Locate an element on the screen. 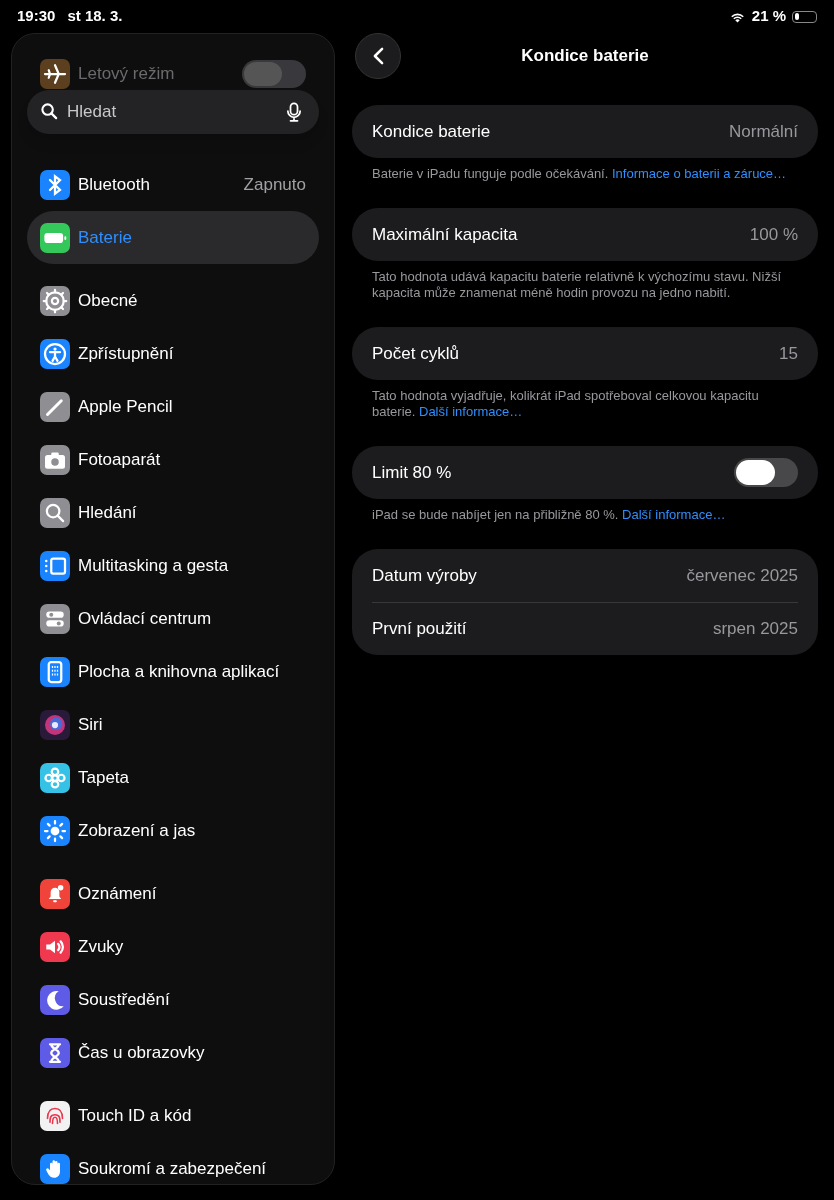 The width and height of the screenshot is (834, 1200). sidebar-item: Soukromí a zabezpečení is located at coordinates (173, 1163).